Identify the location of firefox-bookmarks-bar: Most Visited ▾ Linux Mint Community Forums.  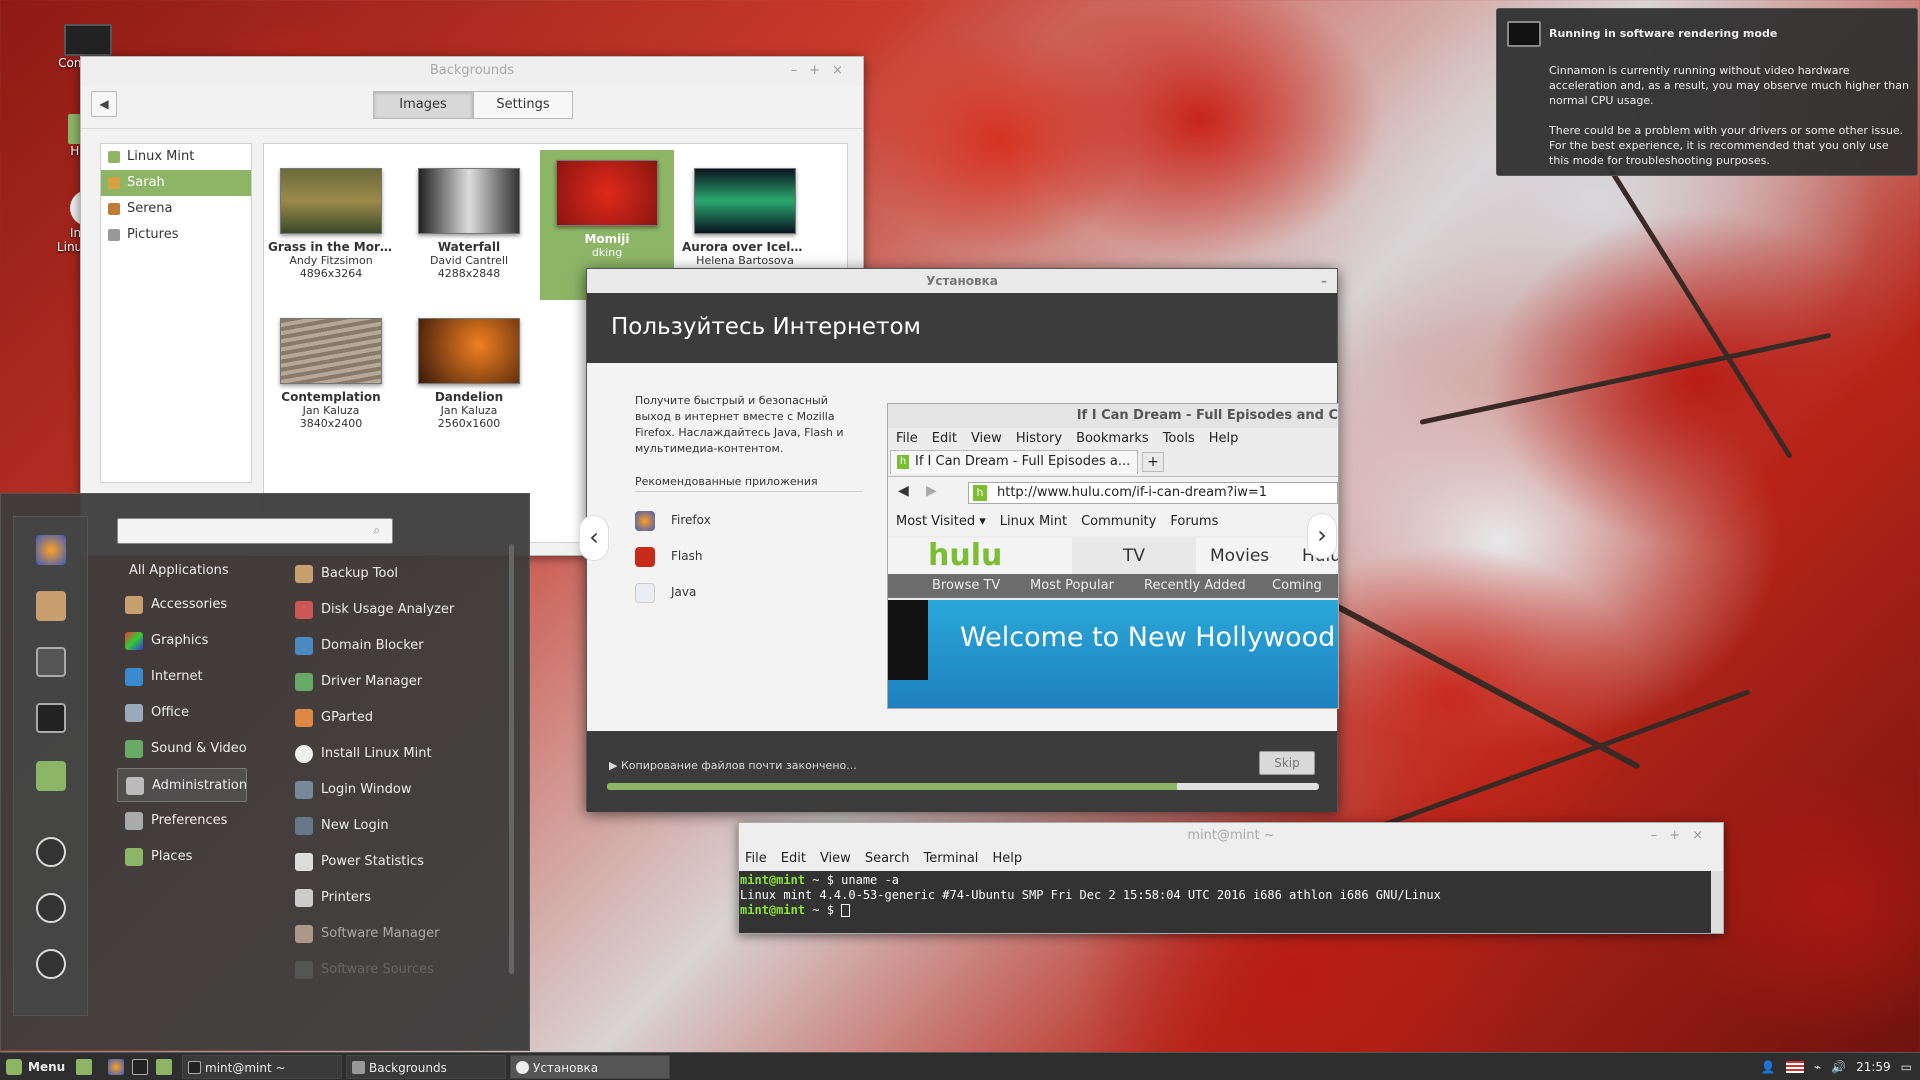
(1113, 522).